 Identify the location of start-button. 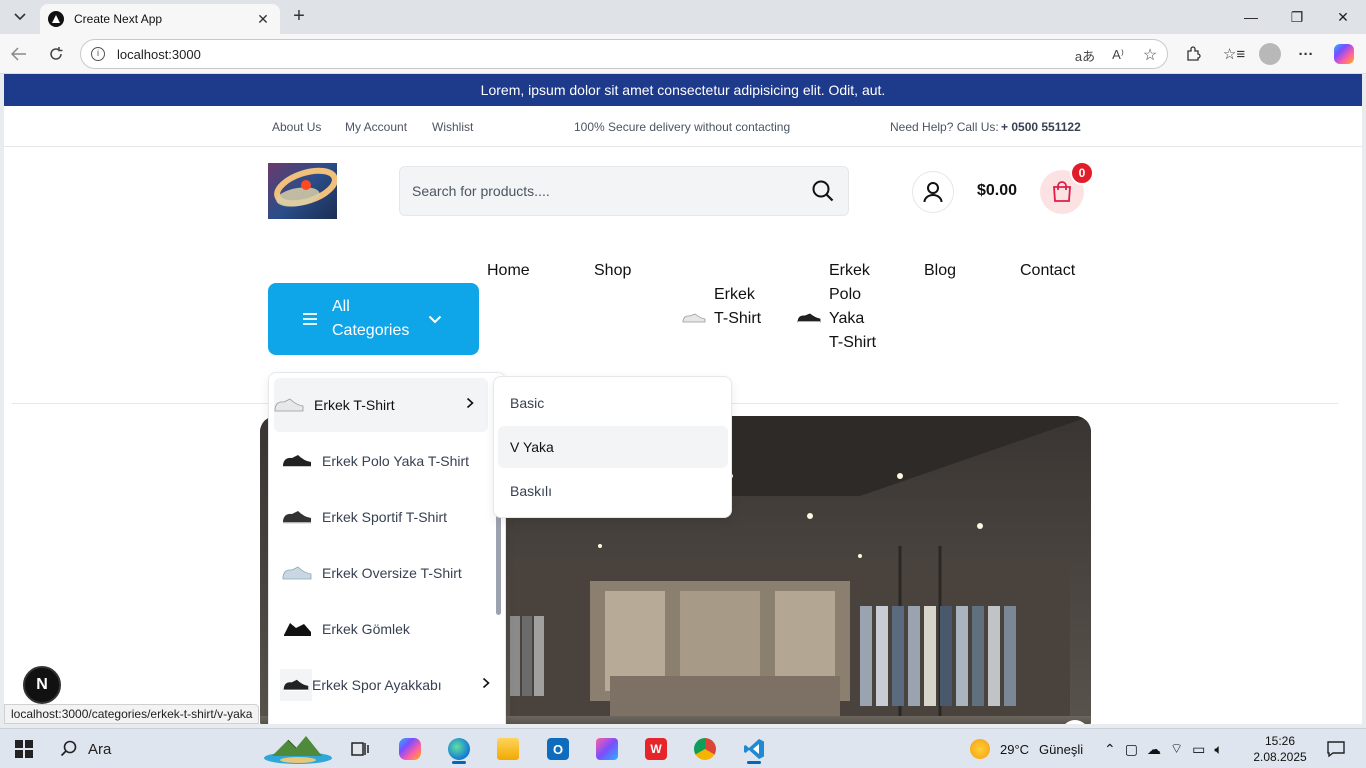
(24, 749).